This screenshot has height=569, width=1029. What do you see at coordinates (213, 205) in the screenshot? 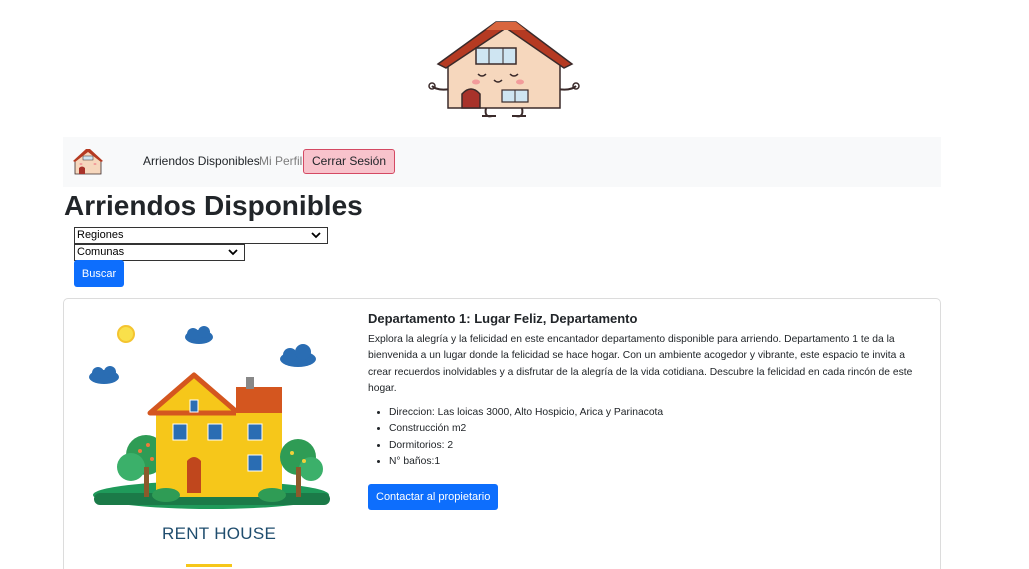
I see `page-title: Arriendos Disponibles` at bounding box center [213, 205].